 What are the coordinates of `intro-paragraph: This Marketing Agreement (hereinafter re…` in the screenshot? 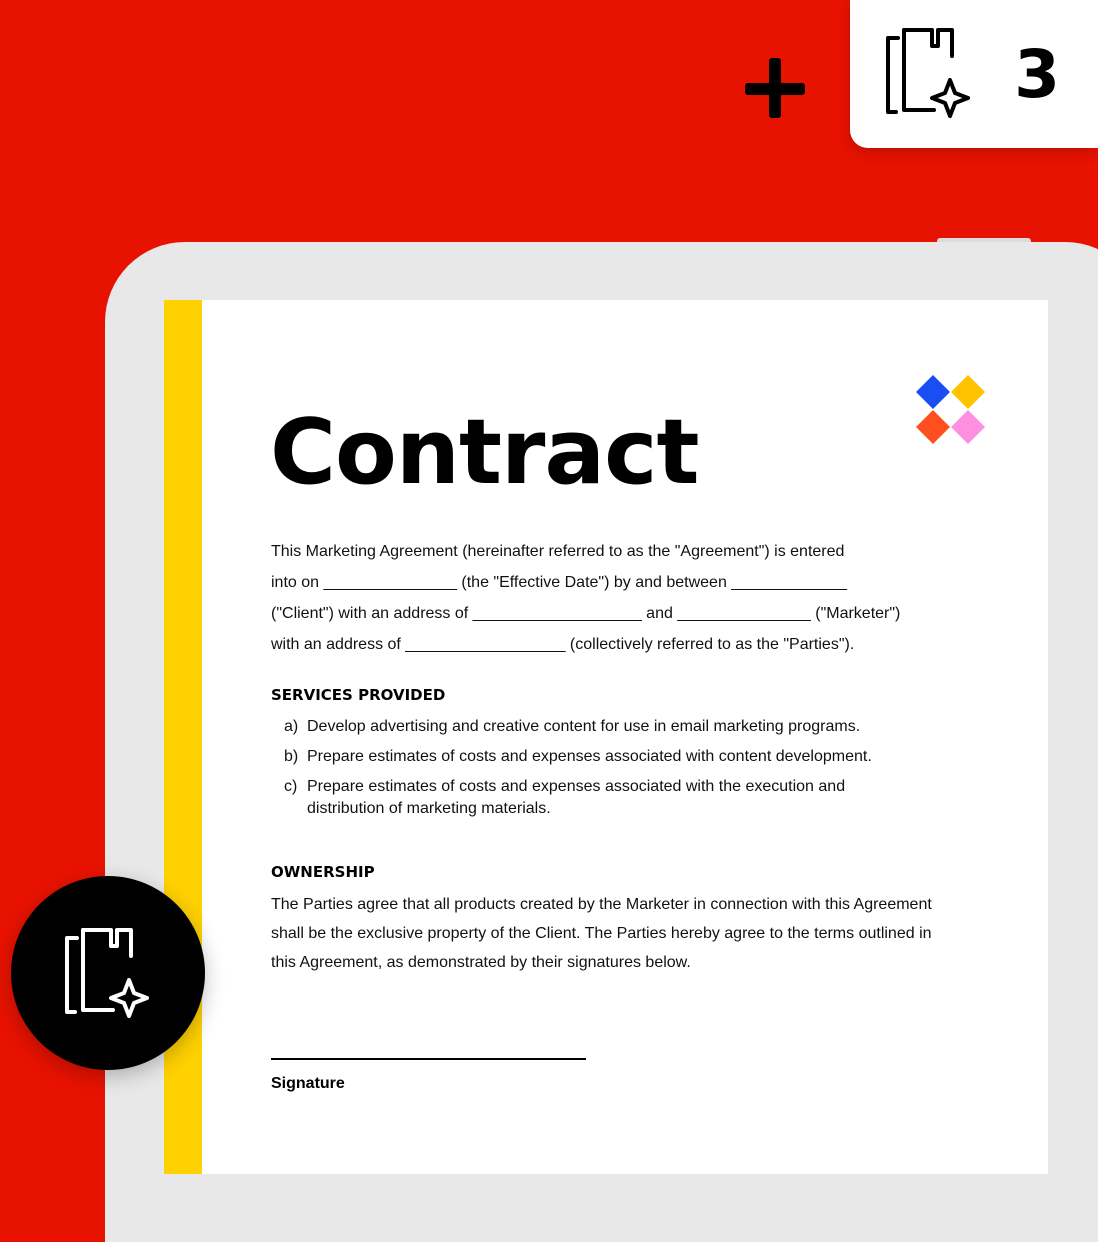 It's located at (621, 598).